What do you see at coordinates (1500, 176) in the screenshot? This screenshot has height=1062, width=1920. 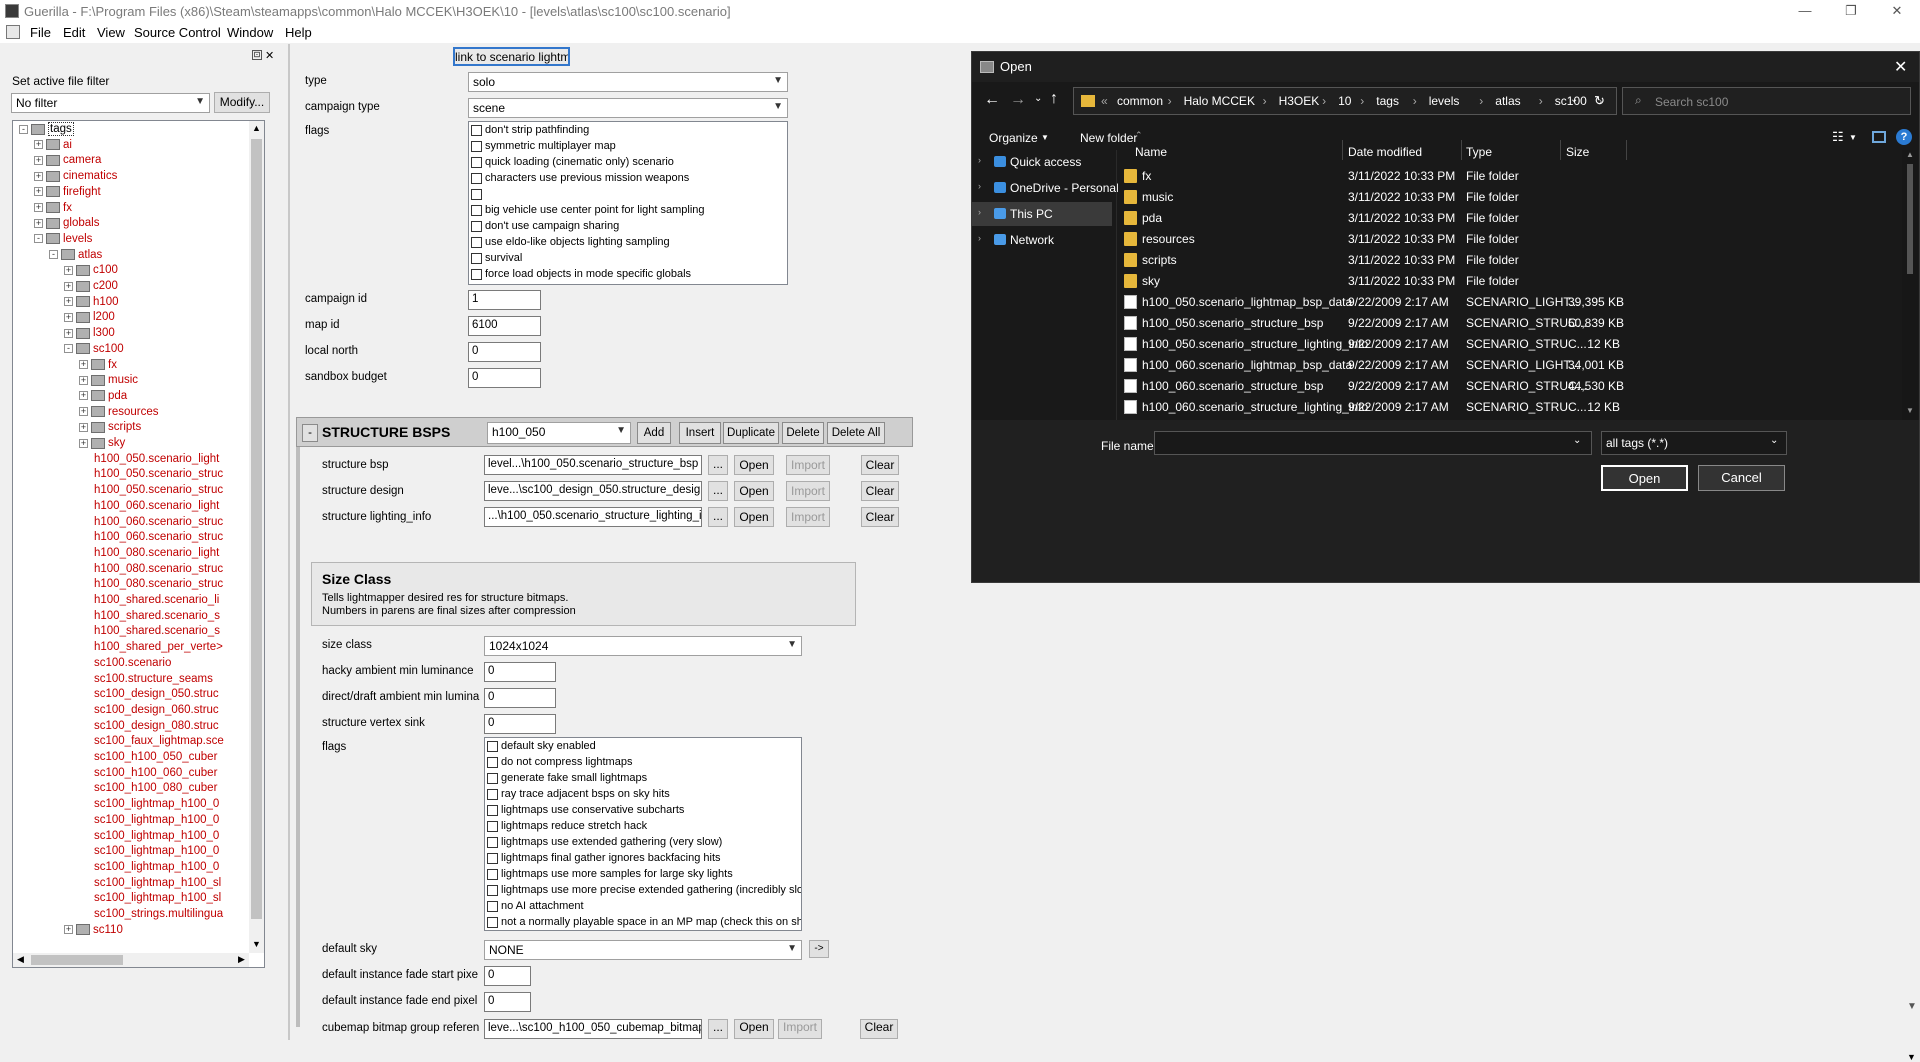 I see `file-row: fx 3/11/2022 10:33 PM File folder` at bounding box center [1500, 176].